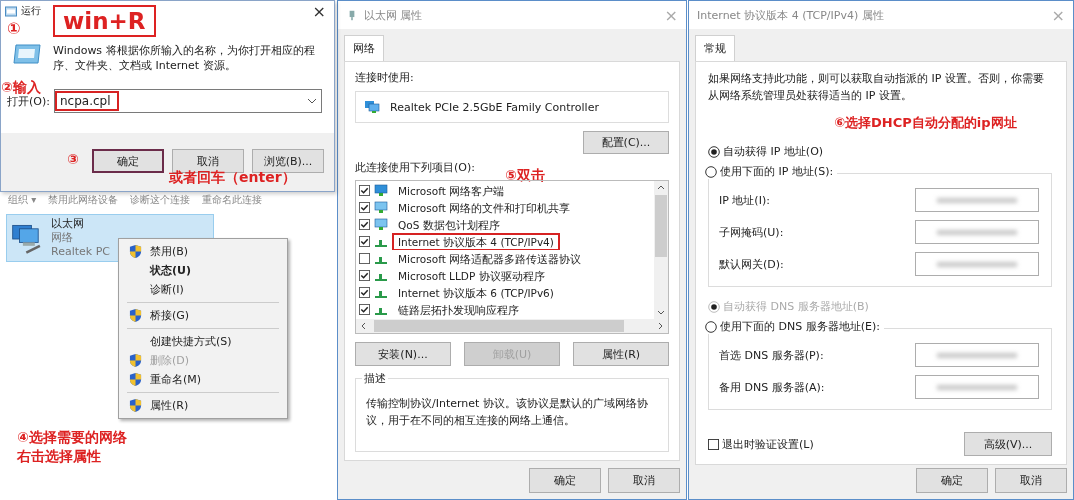 The image size is (1074, 500). I want to click on step-label: ⑥选择DHCP自动分配的ip网址, so click(926, 123).